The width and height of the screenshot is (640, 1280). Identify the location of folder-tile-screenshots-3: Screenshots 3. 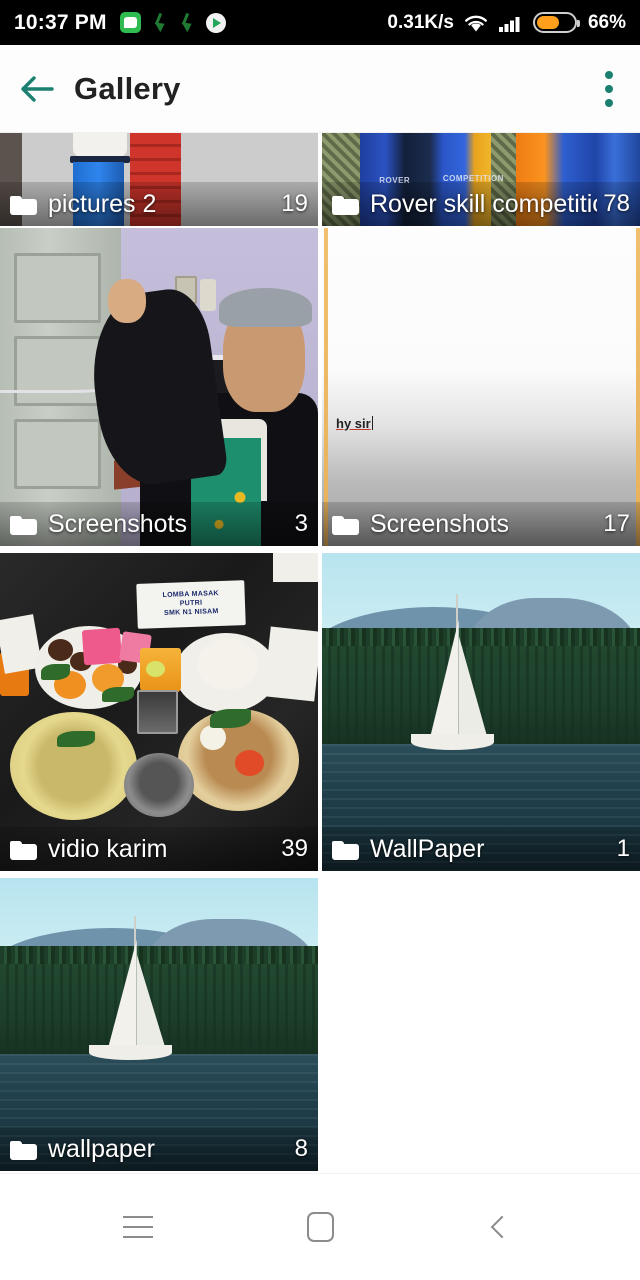
(159, 387).